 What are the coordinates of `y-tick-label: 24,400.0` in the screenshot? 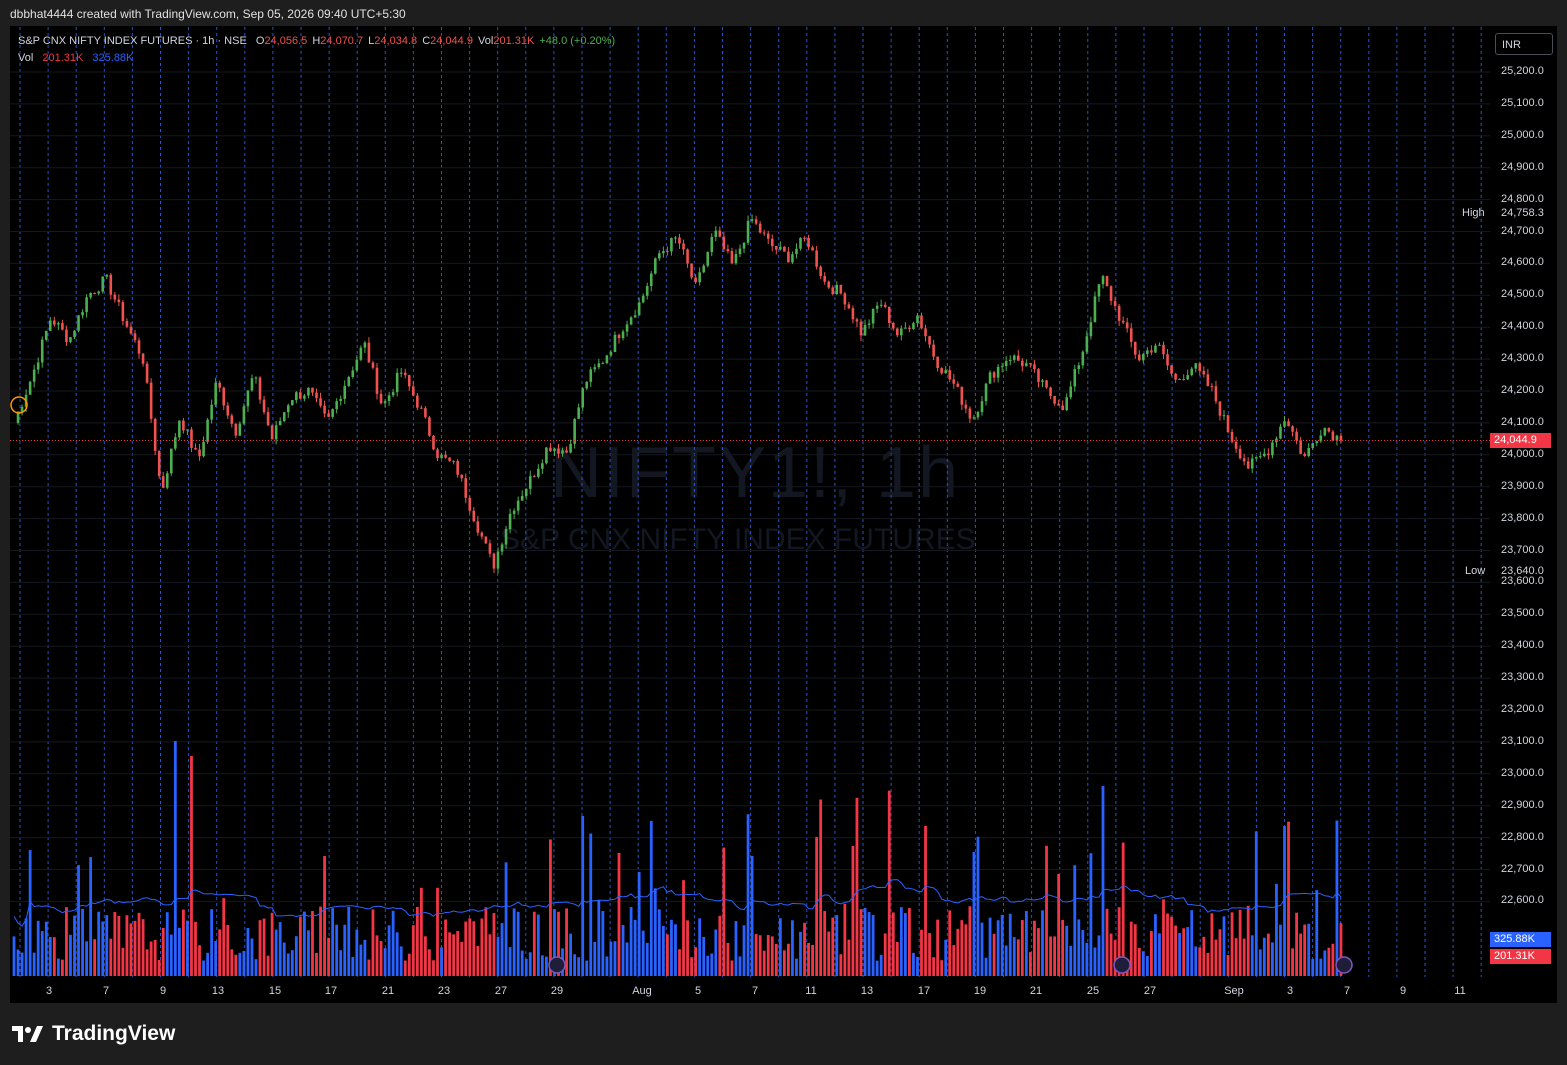 It's located at (1522, 326).